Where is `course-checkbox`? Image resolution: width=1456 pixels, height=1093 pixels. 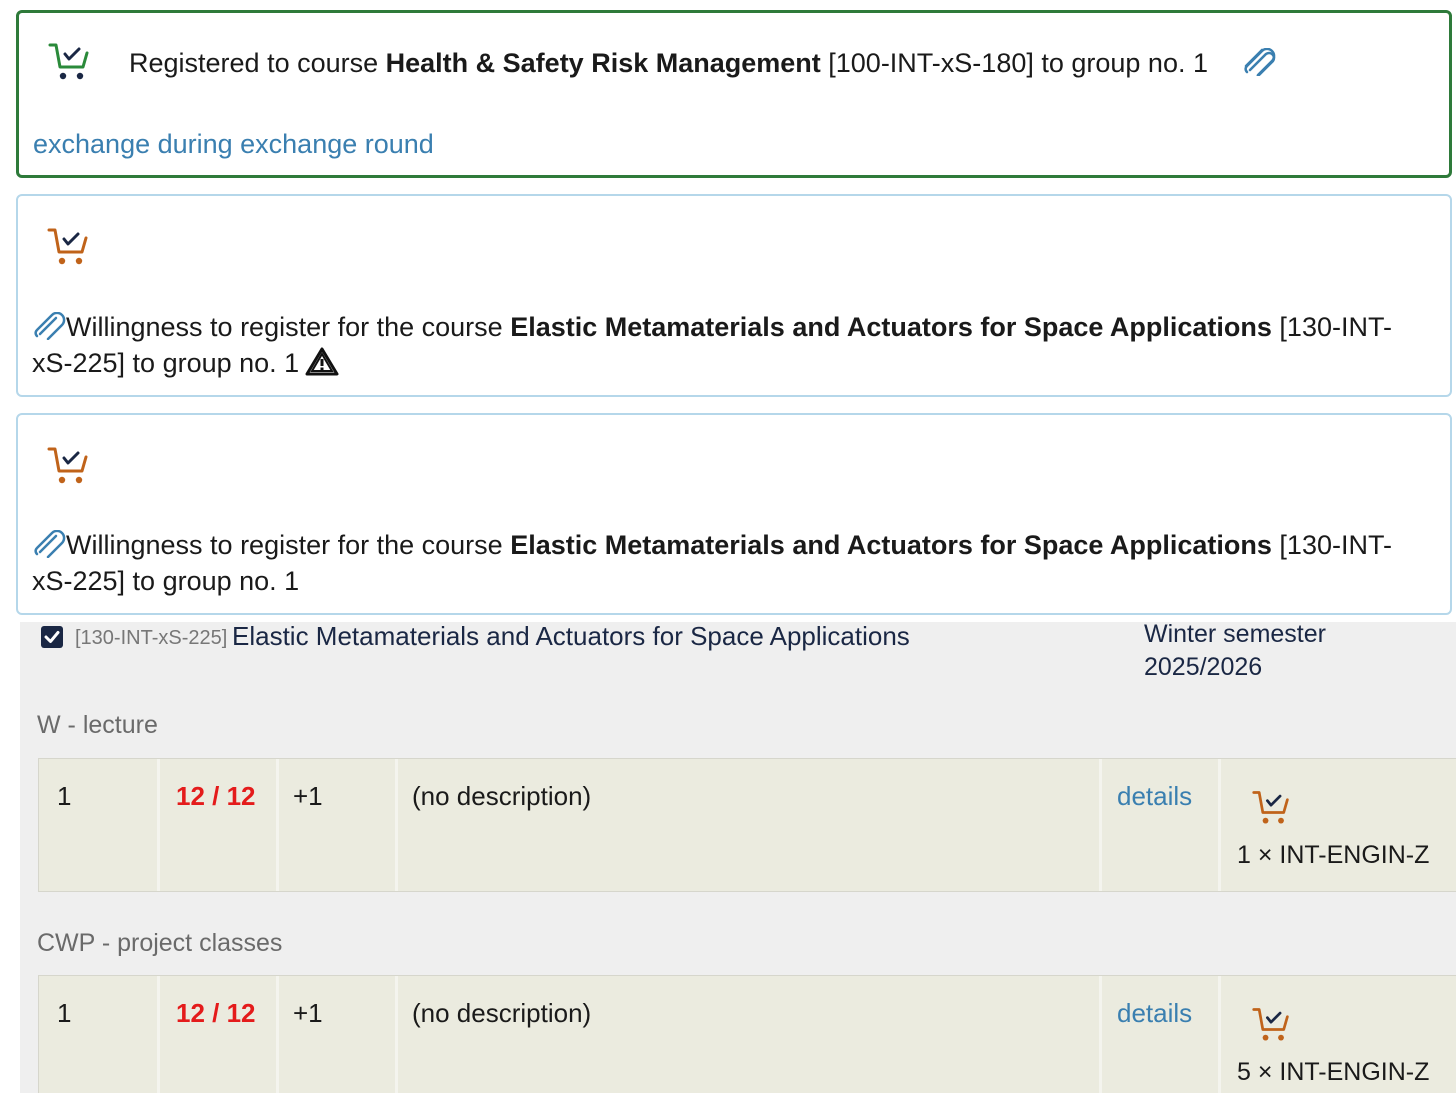 course-checkbox is located at coordinates (52, 637).